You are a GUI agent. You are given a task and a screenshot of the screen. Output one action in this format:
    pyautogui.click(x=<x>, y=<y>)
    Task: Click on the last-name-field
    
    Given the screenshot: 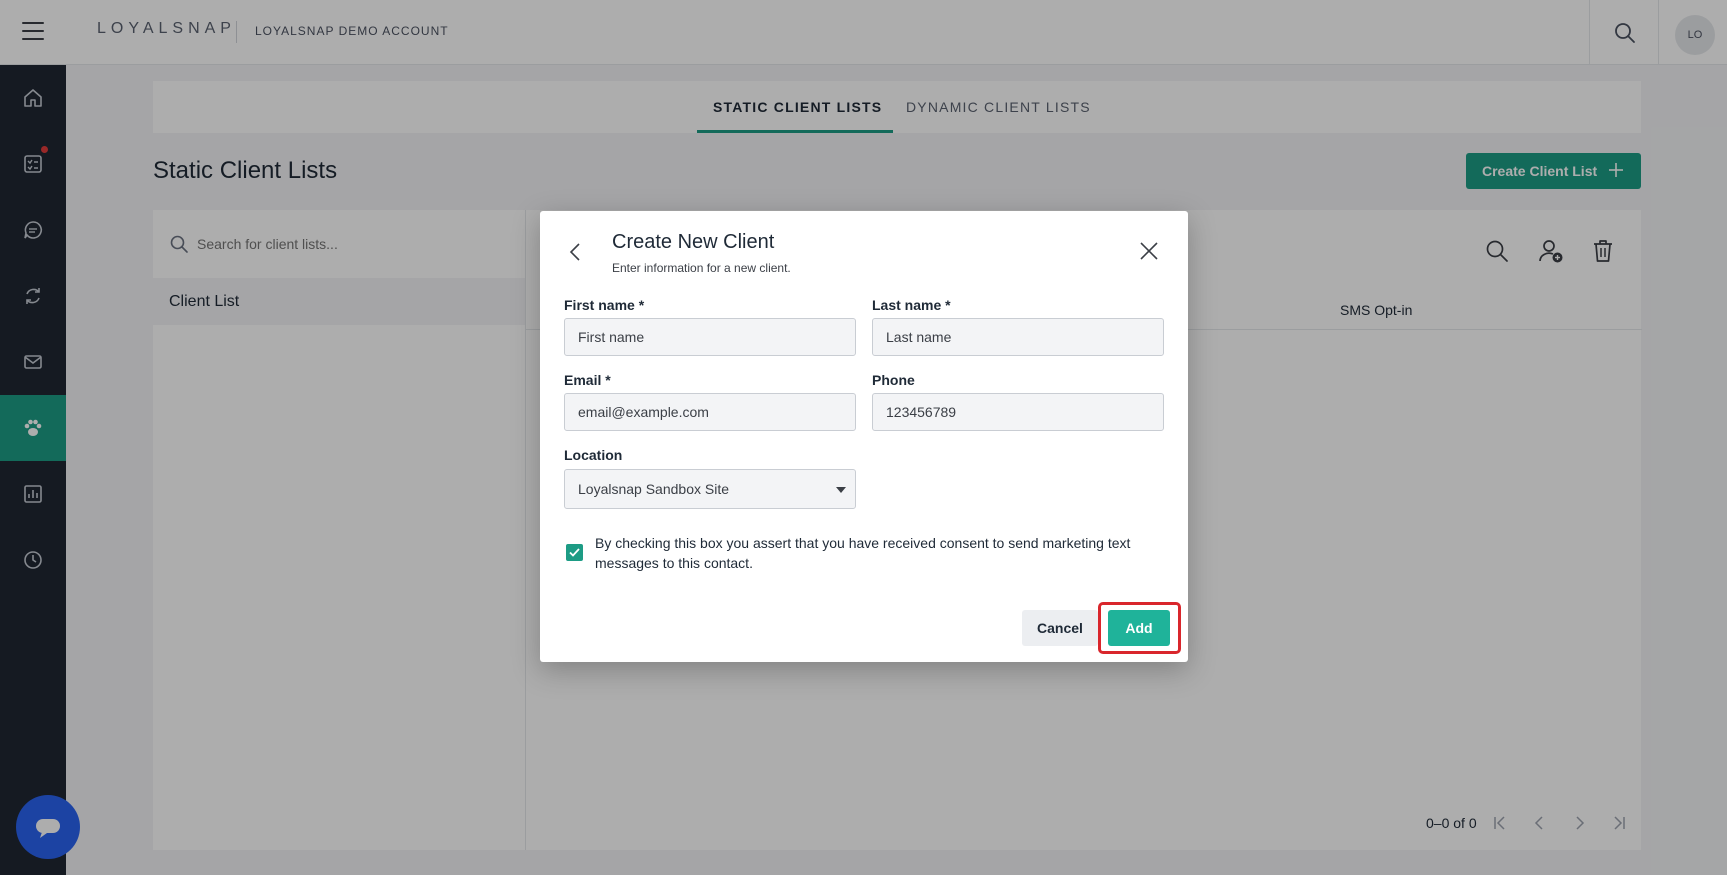 What is the action you would take?
    pyautogui.click(x=1018, y=337)
    